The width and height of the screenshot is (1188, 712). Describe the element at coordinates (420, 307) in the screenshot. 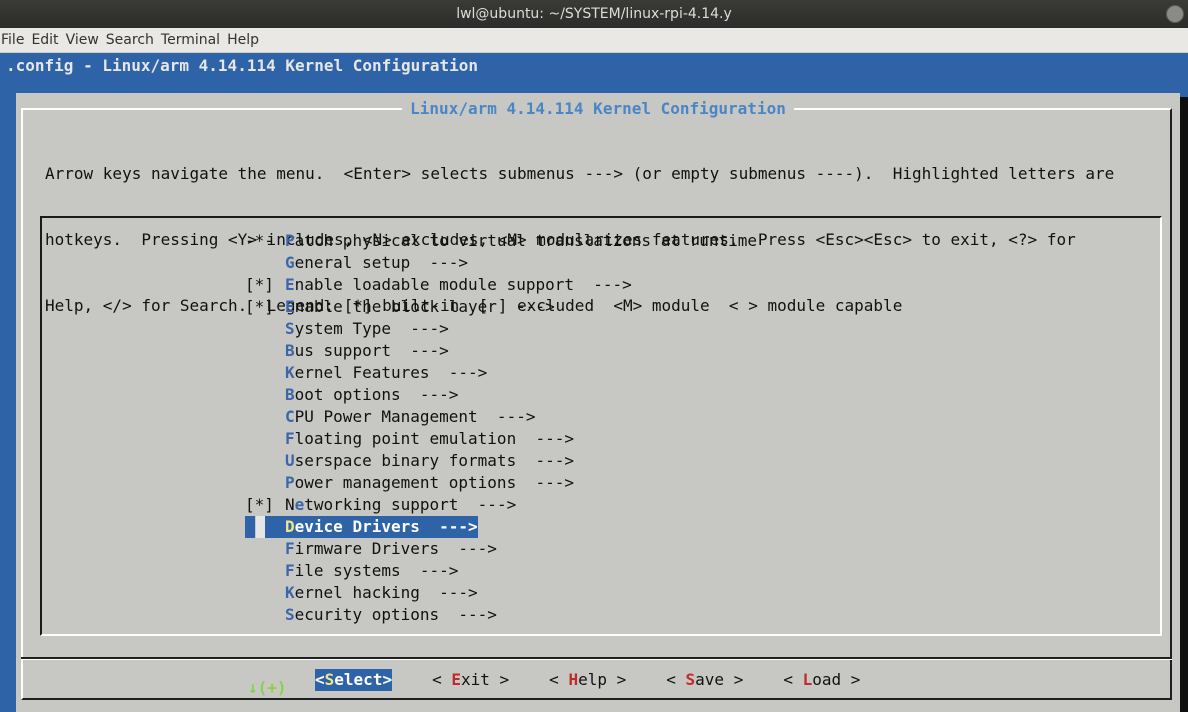

I see `menu-item-label: Enable the block layer --->` at that location.